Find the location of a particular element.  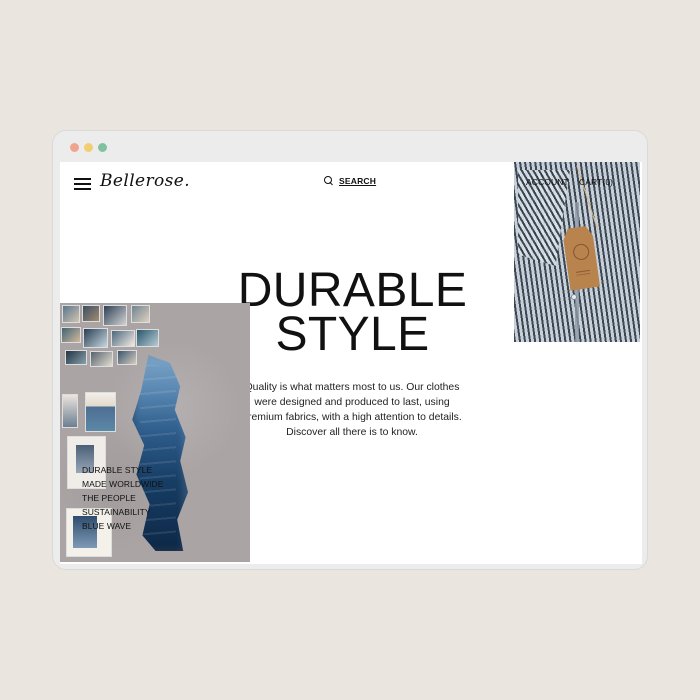

zoom-window-icon is located at coordinates (102, 147).